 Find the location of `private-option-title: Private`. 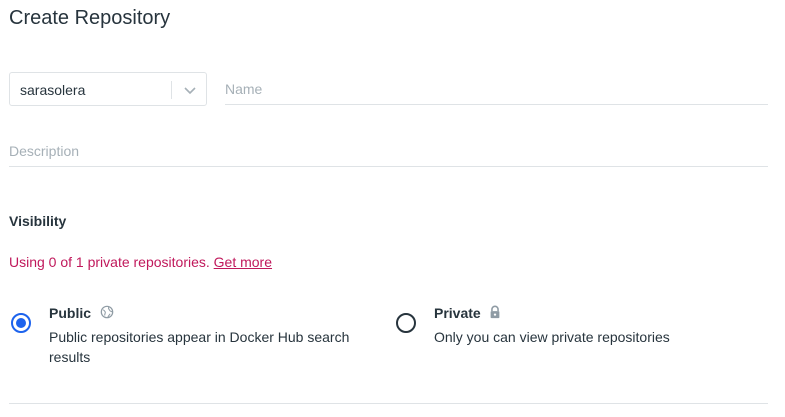

private-option-title: Private is located at coordinates (457, 313).